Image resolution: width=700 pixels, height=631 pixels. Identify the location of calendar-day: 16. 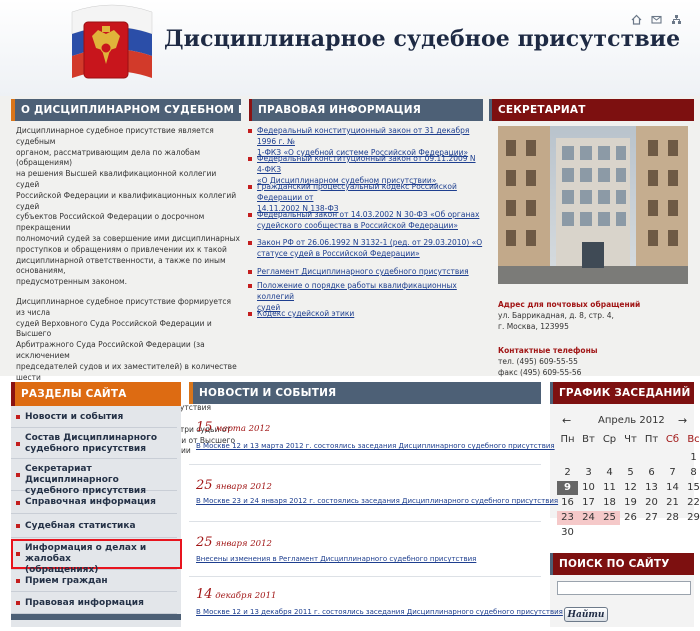
(567, 503).